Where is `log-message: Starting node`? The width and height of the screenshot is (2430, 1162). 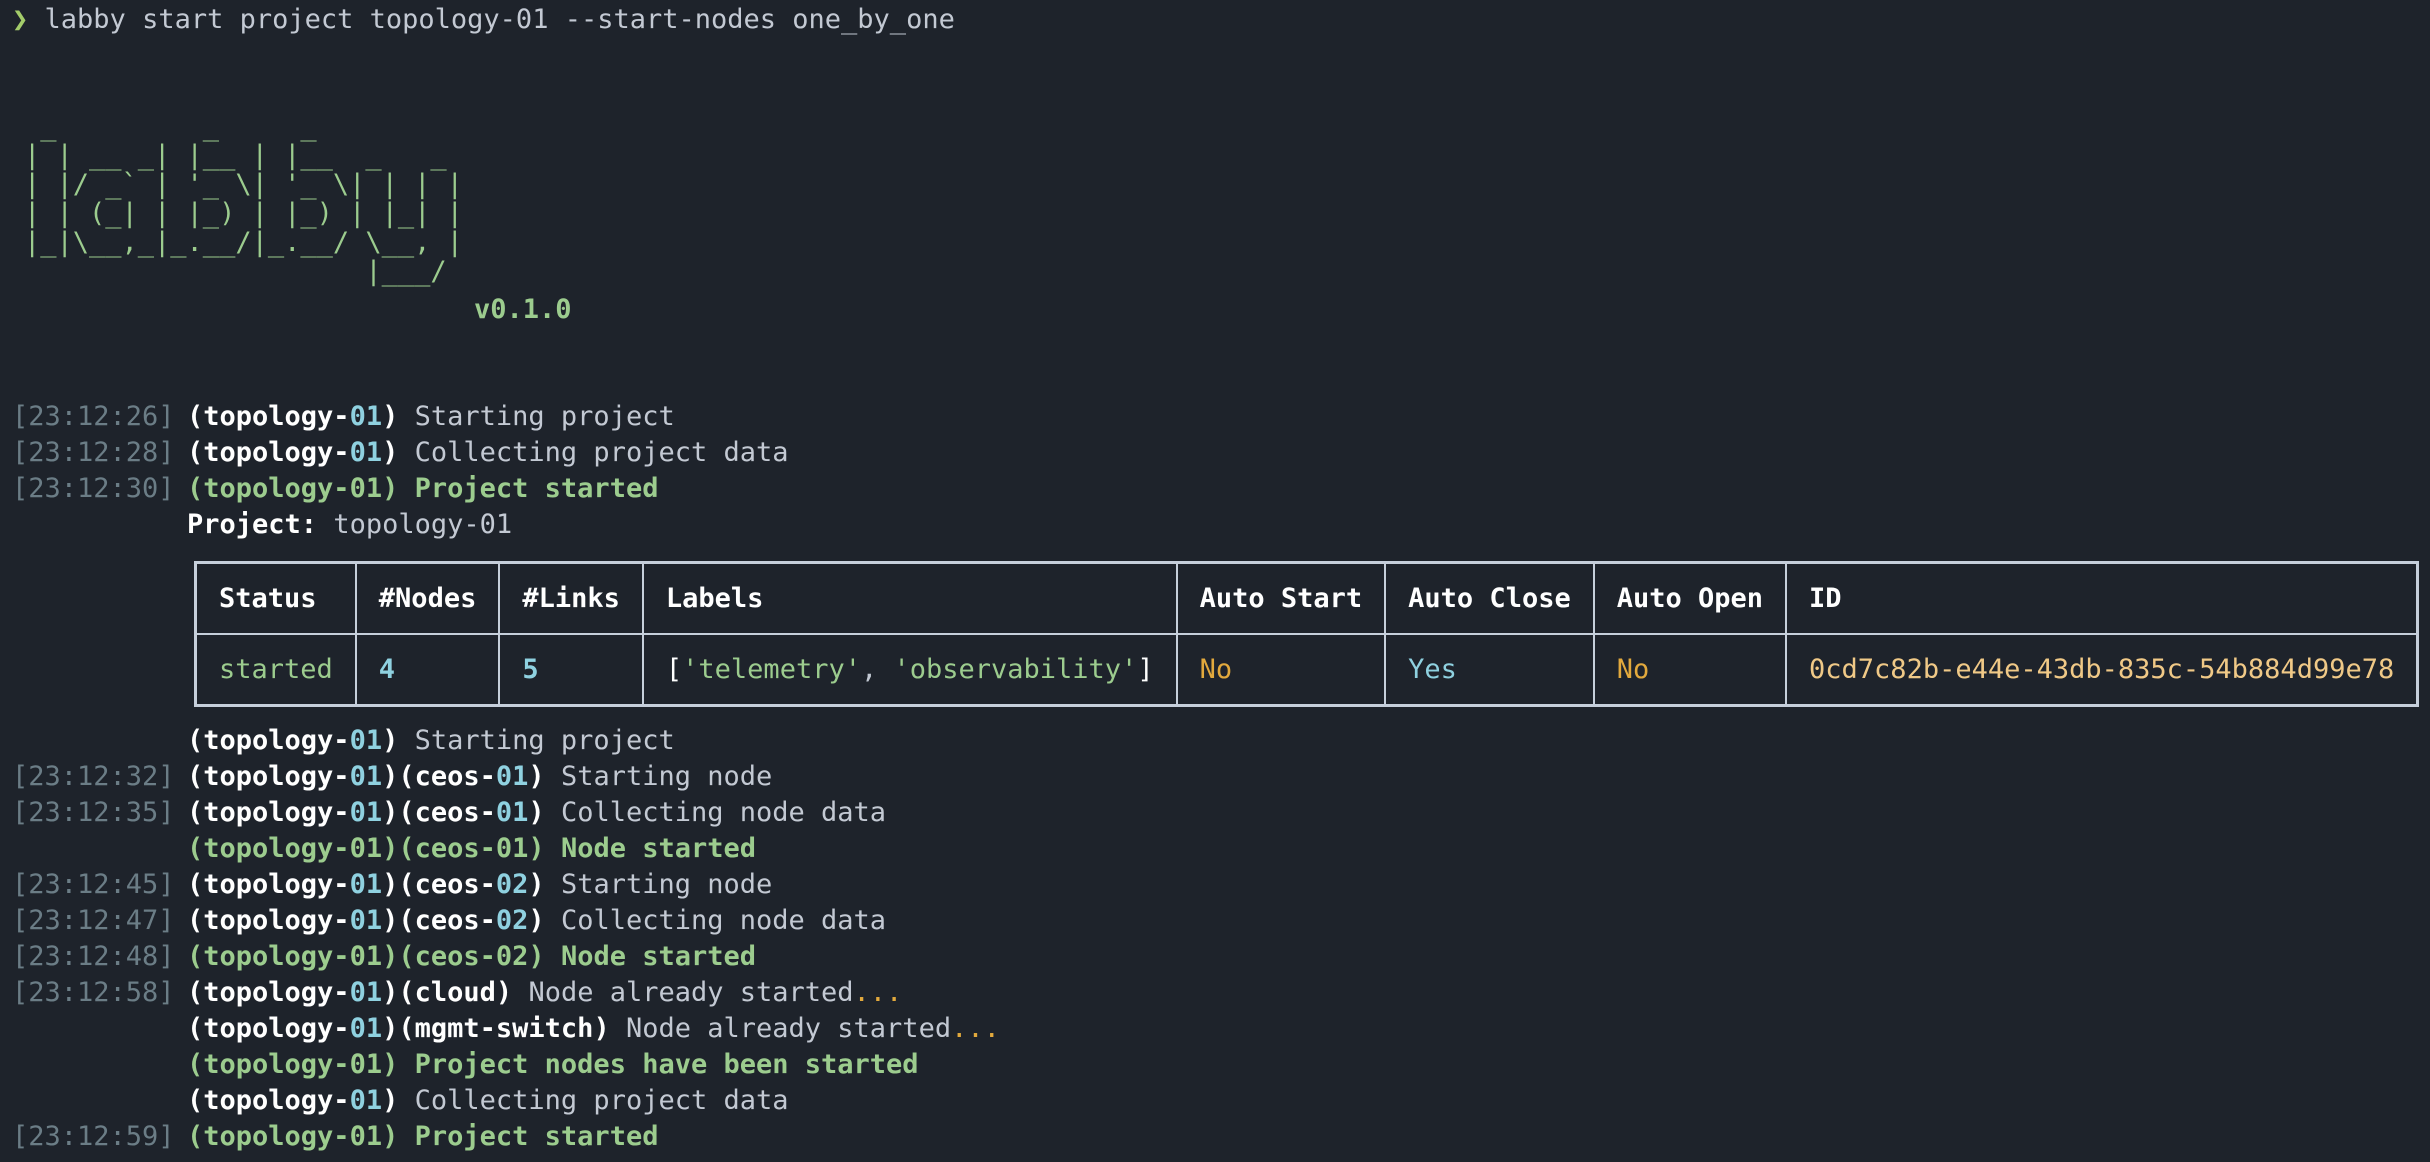 log-message: Starting node is located at coordinates (666, 884).